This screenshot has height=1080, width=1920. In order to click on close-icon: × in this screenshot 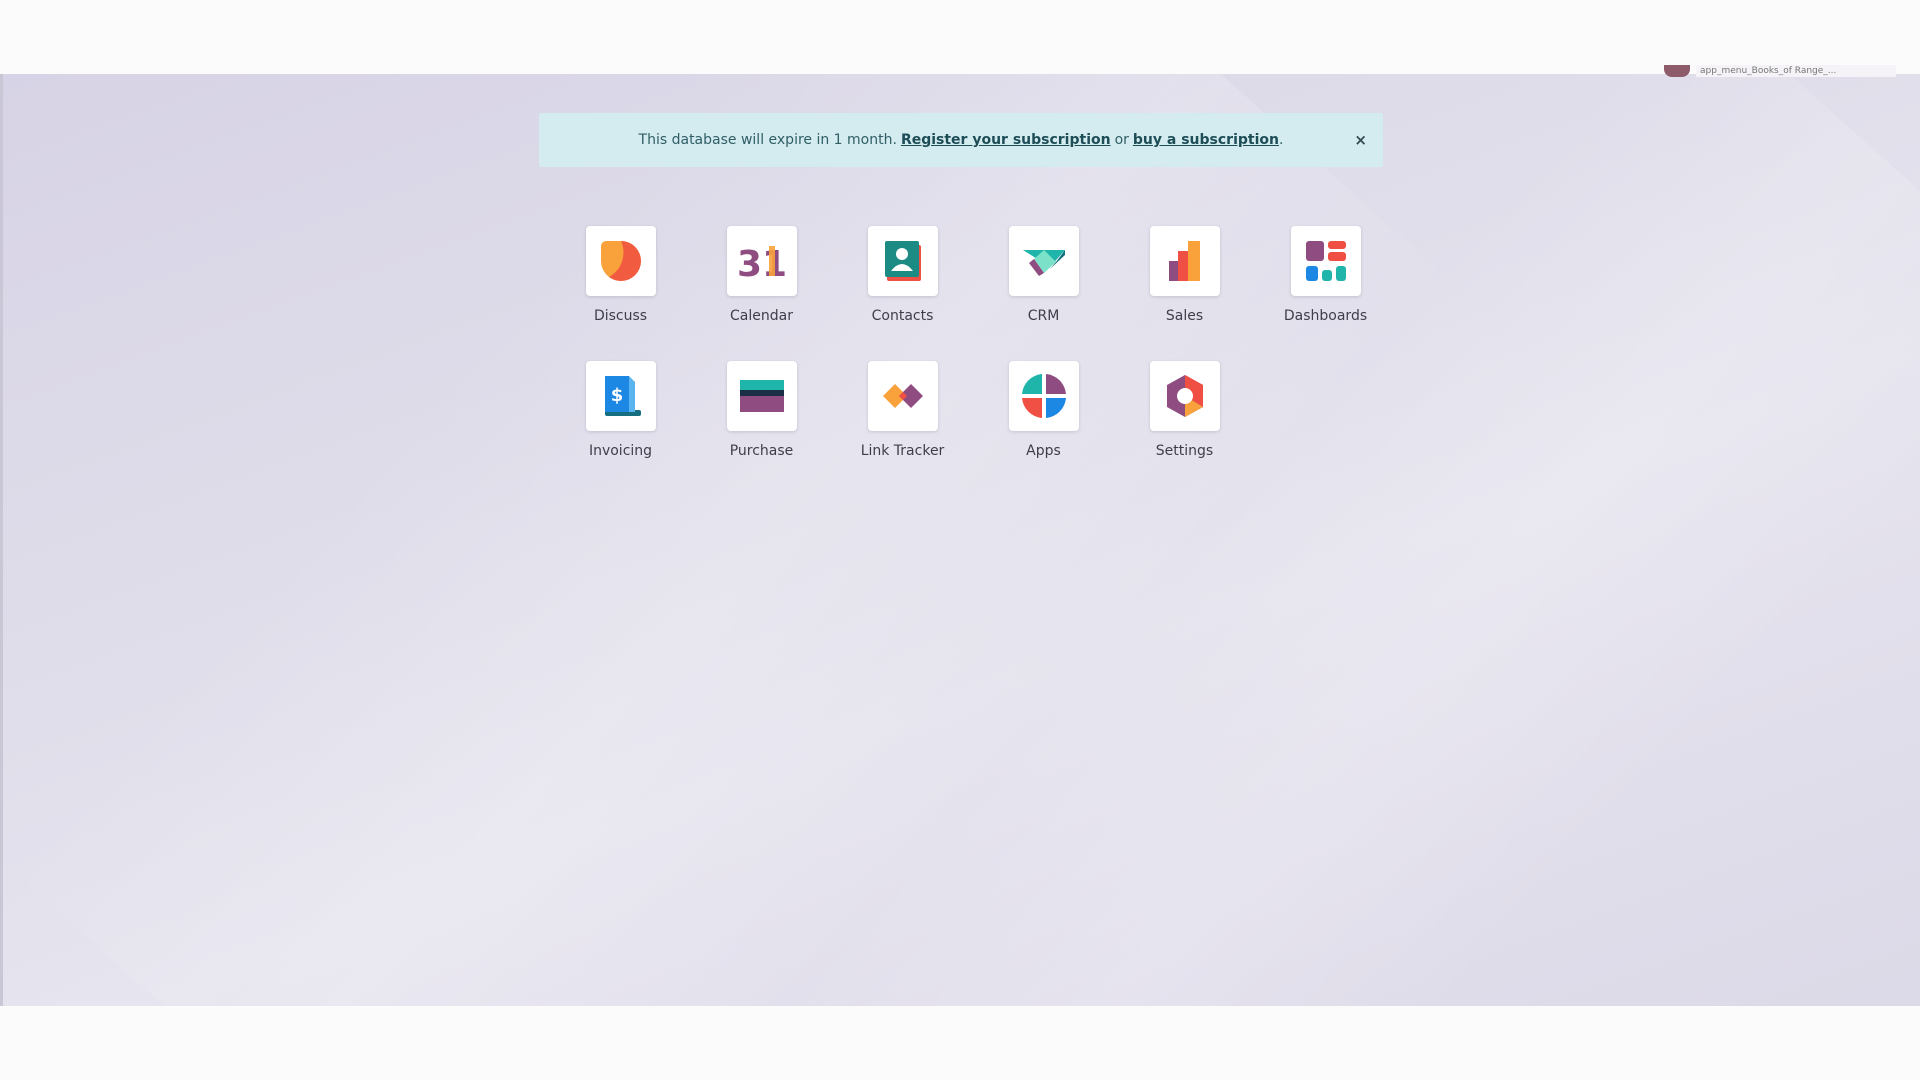, I will do `click(1360, 140)`.